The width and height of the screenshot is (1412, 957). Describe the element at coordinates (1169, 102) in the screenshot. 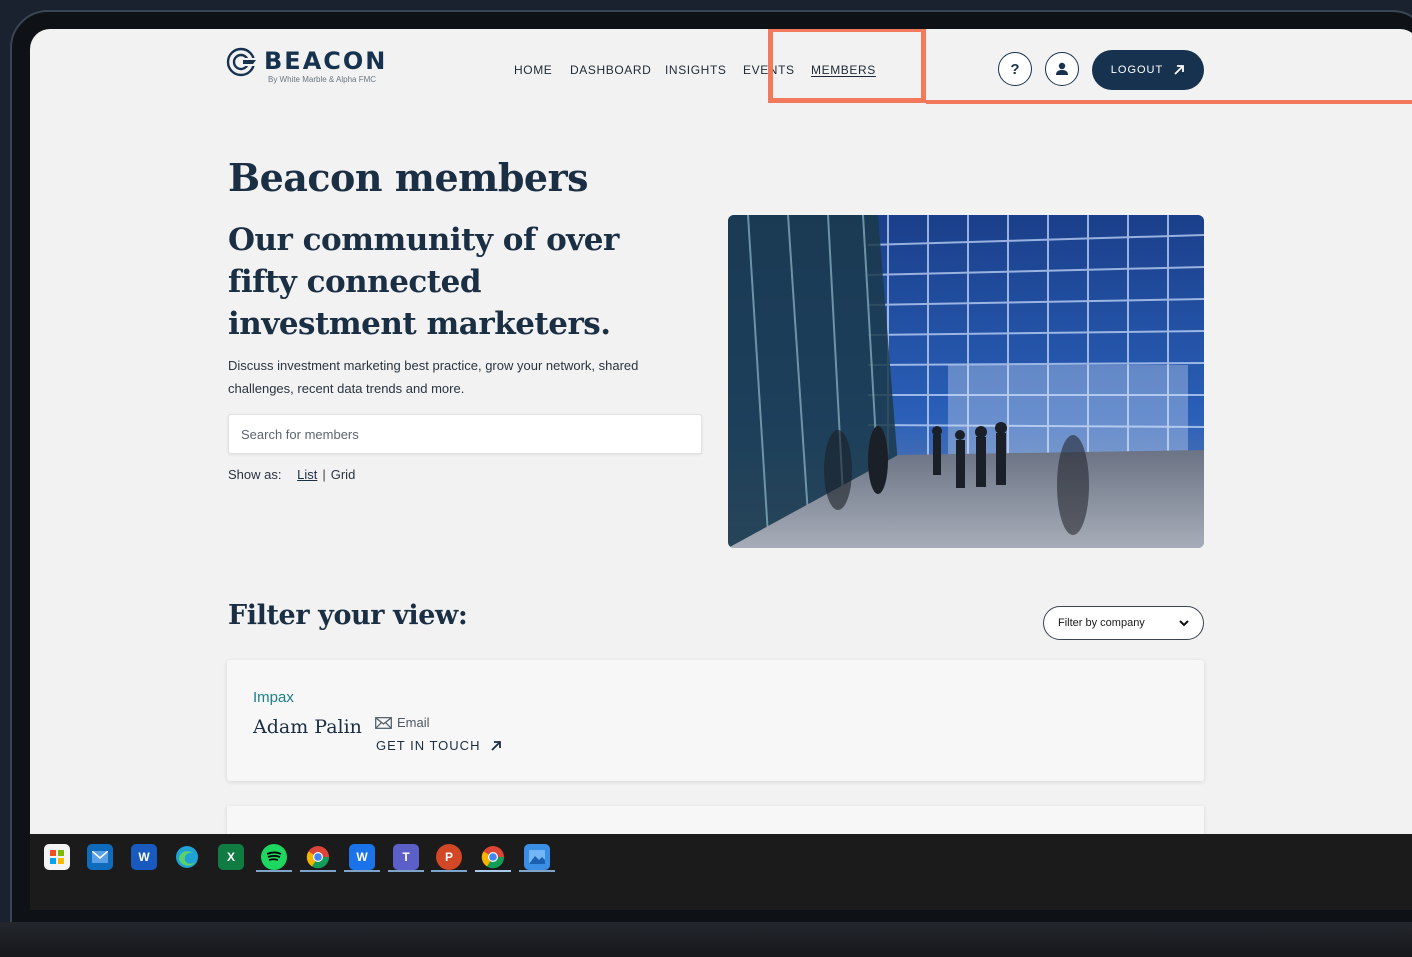

I see `highlight-connector` at that location.